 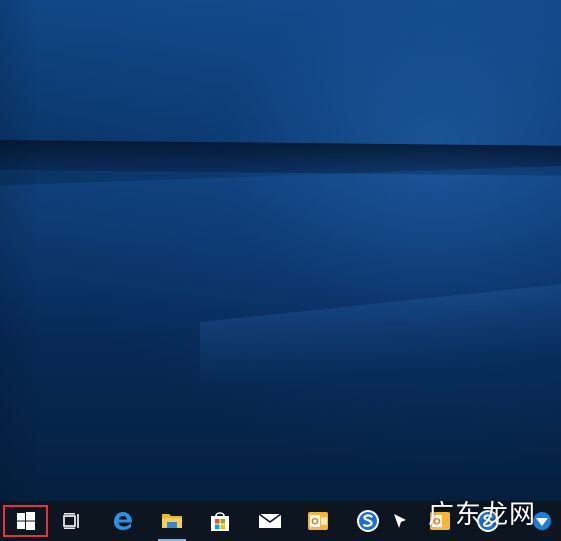 I want to click on store-bag-icon, so click(x=220, y=521).